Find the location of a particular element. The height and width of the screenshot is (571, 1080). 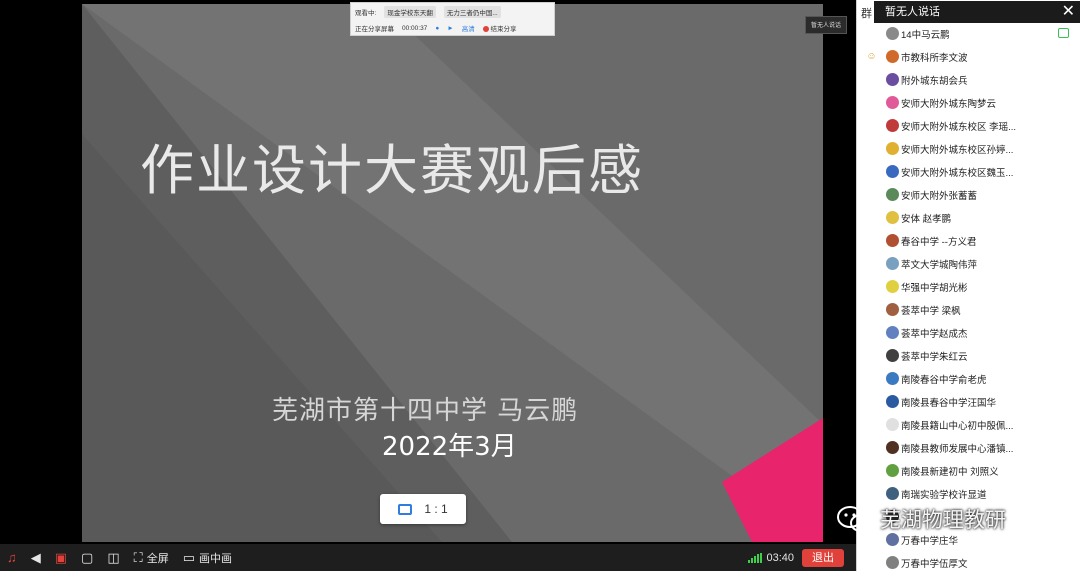

bottom-toolbar: ♫ ◀ ▣ ▢ ◫ ⛶ 全屏 ▭ 画中画 03:40 退出 is located at coordinates (428, 557).